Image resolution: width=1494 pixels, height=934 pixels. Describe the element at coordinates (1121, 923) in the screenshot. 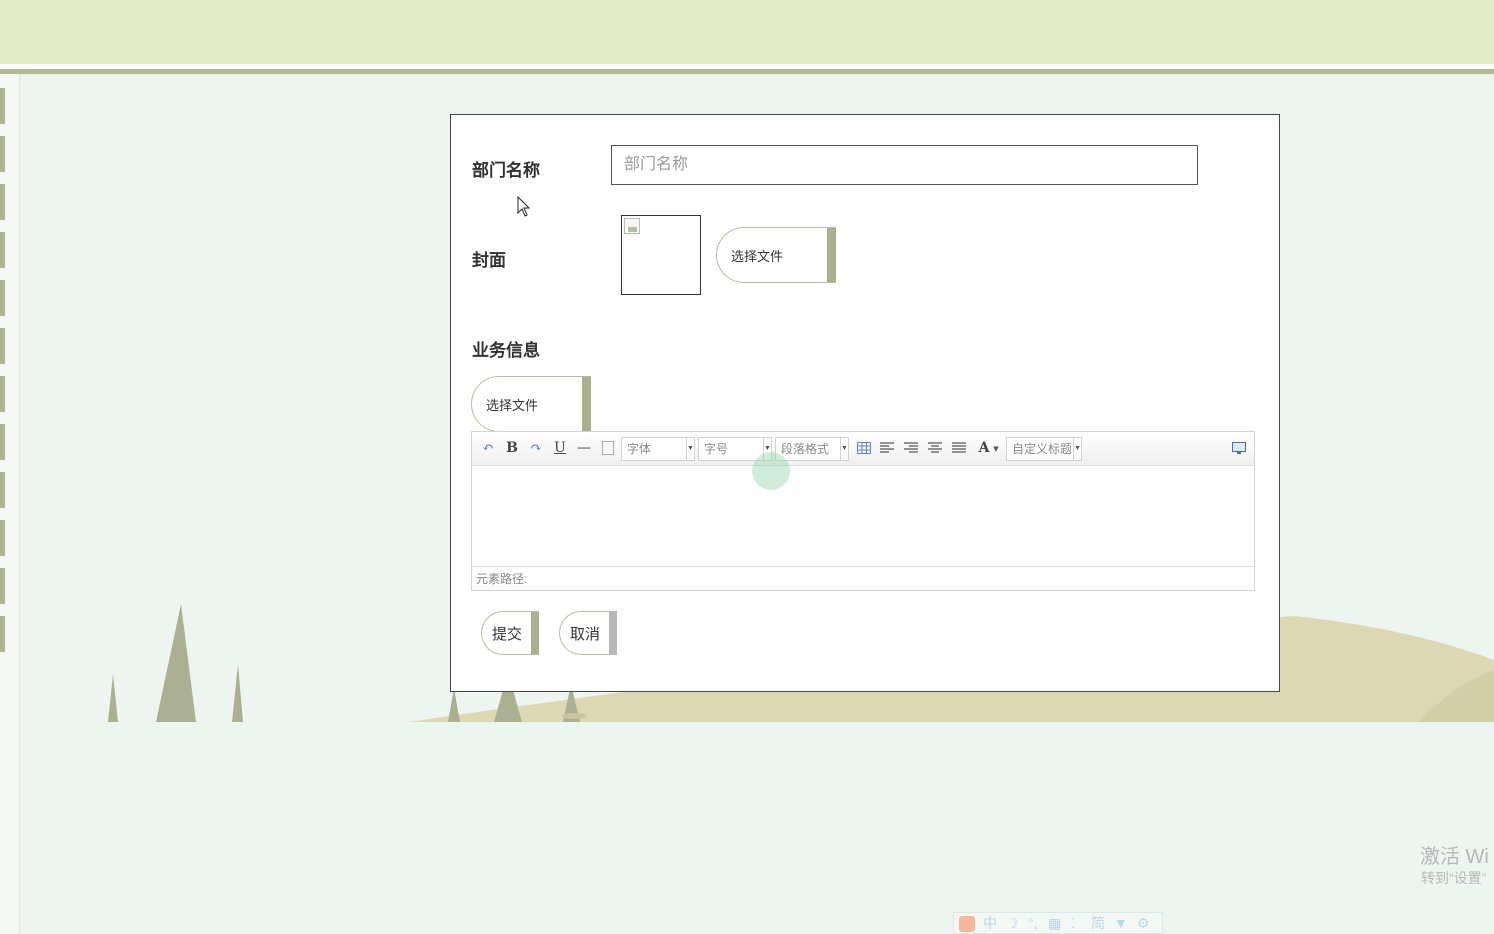

I see `shirt-icon: ▼` at that location.